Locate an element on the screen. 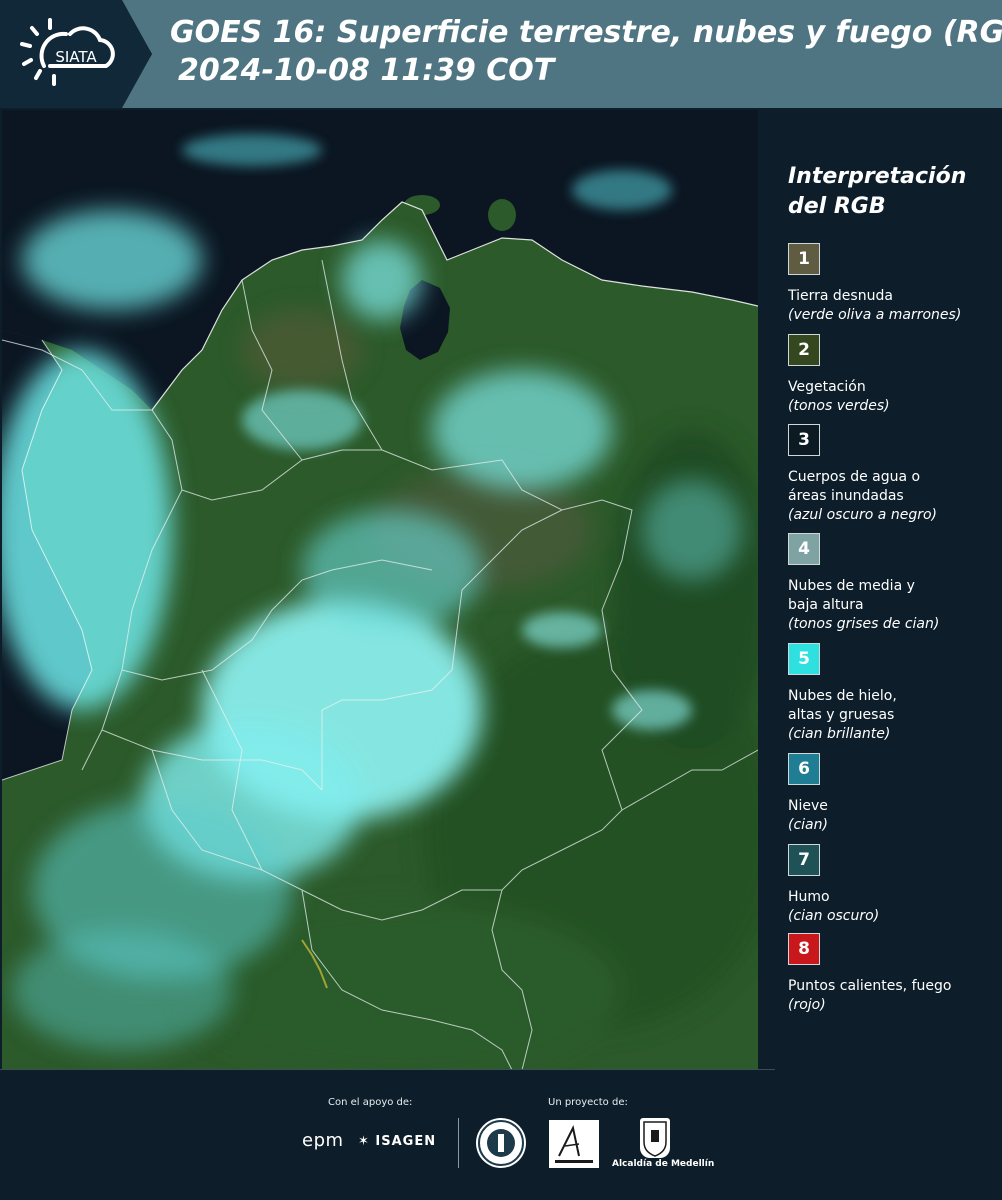 Image resolution: width=1002 pixels, height=1200 pixels. legend-swatch: 5 is located at coordinates (804, 659).